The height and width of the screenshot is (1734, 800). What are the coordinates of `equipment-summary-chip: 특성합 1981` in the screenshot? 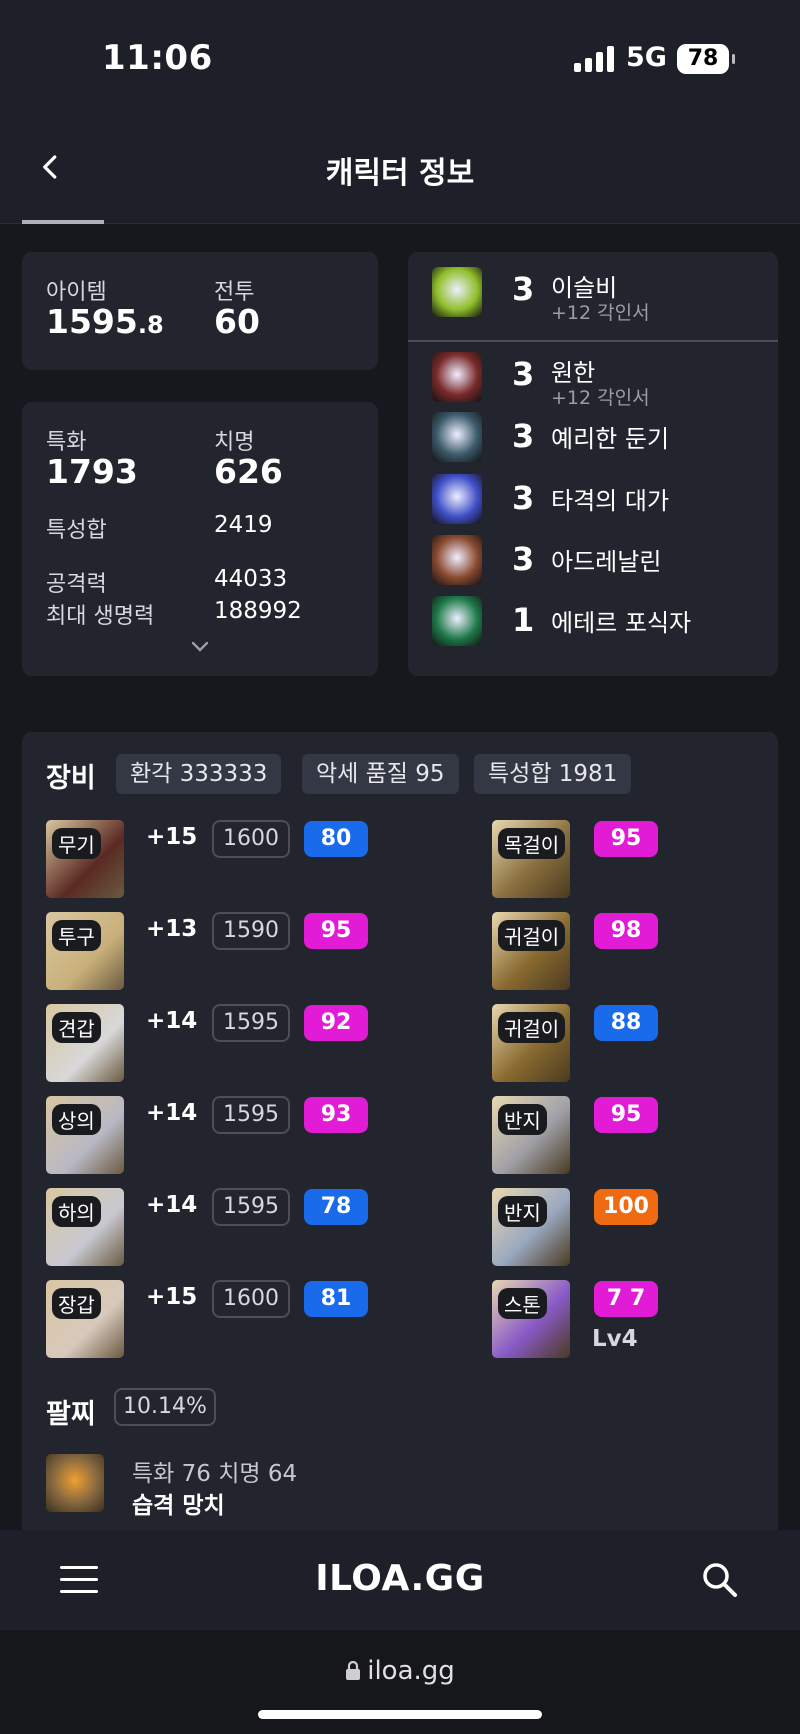 It's located at (553, 774).